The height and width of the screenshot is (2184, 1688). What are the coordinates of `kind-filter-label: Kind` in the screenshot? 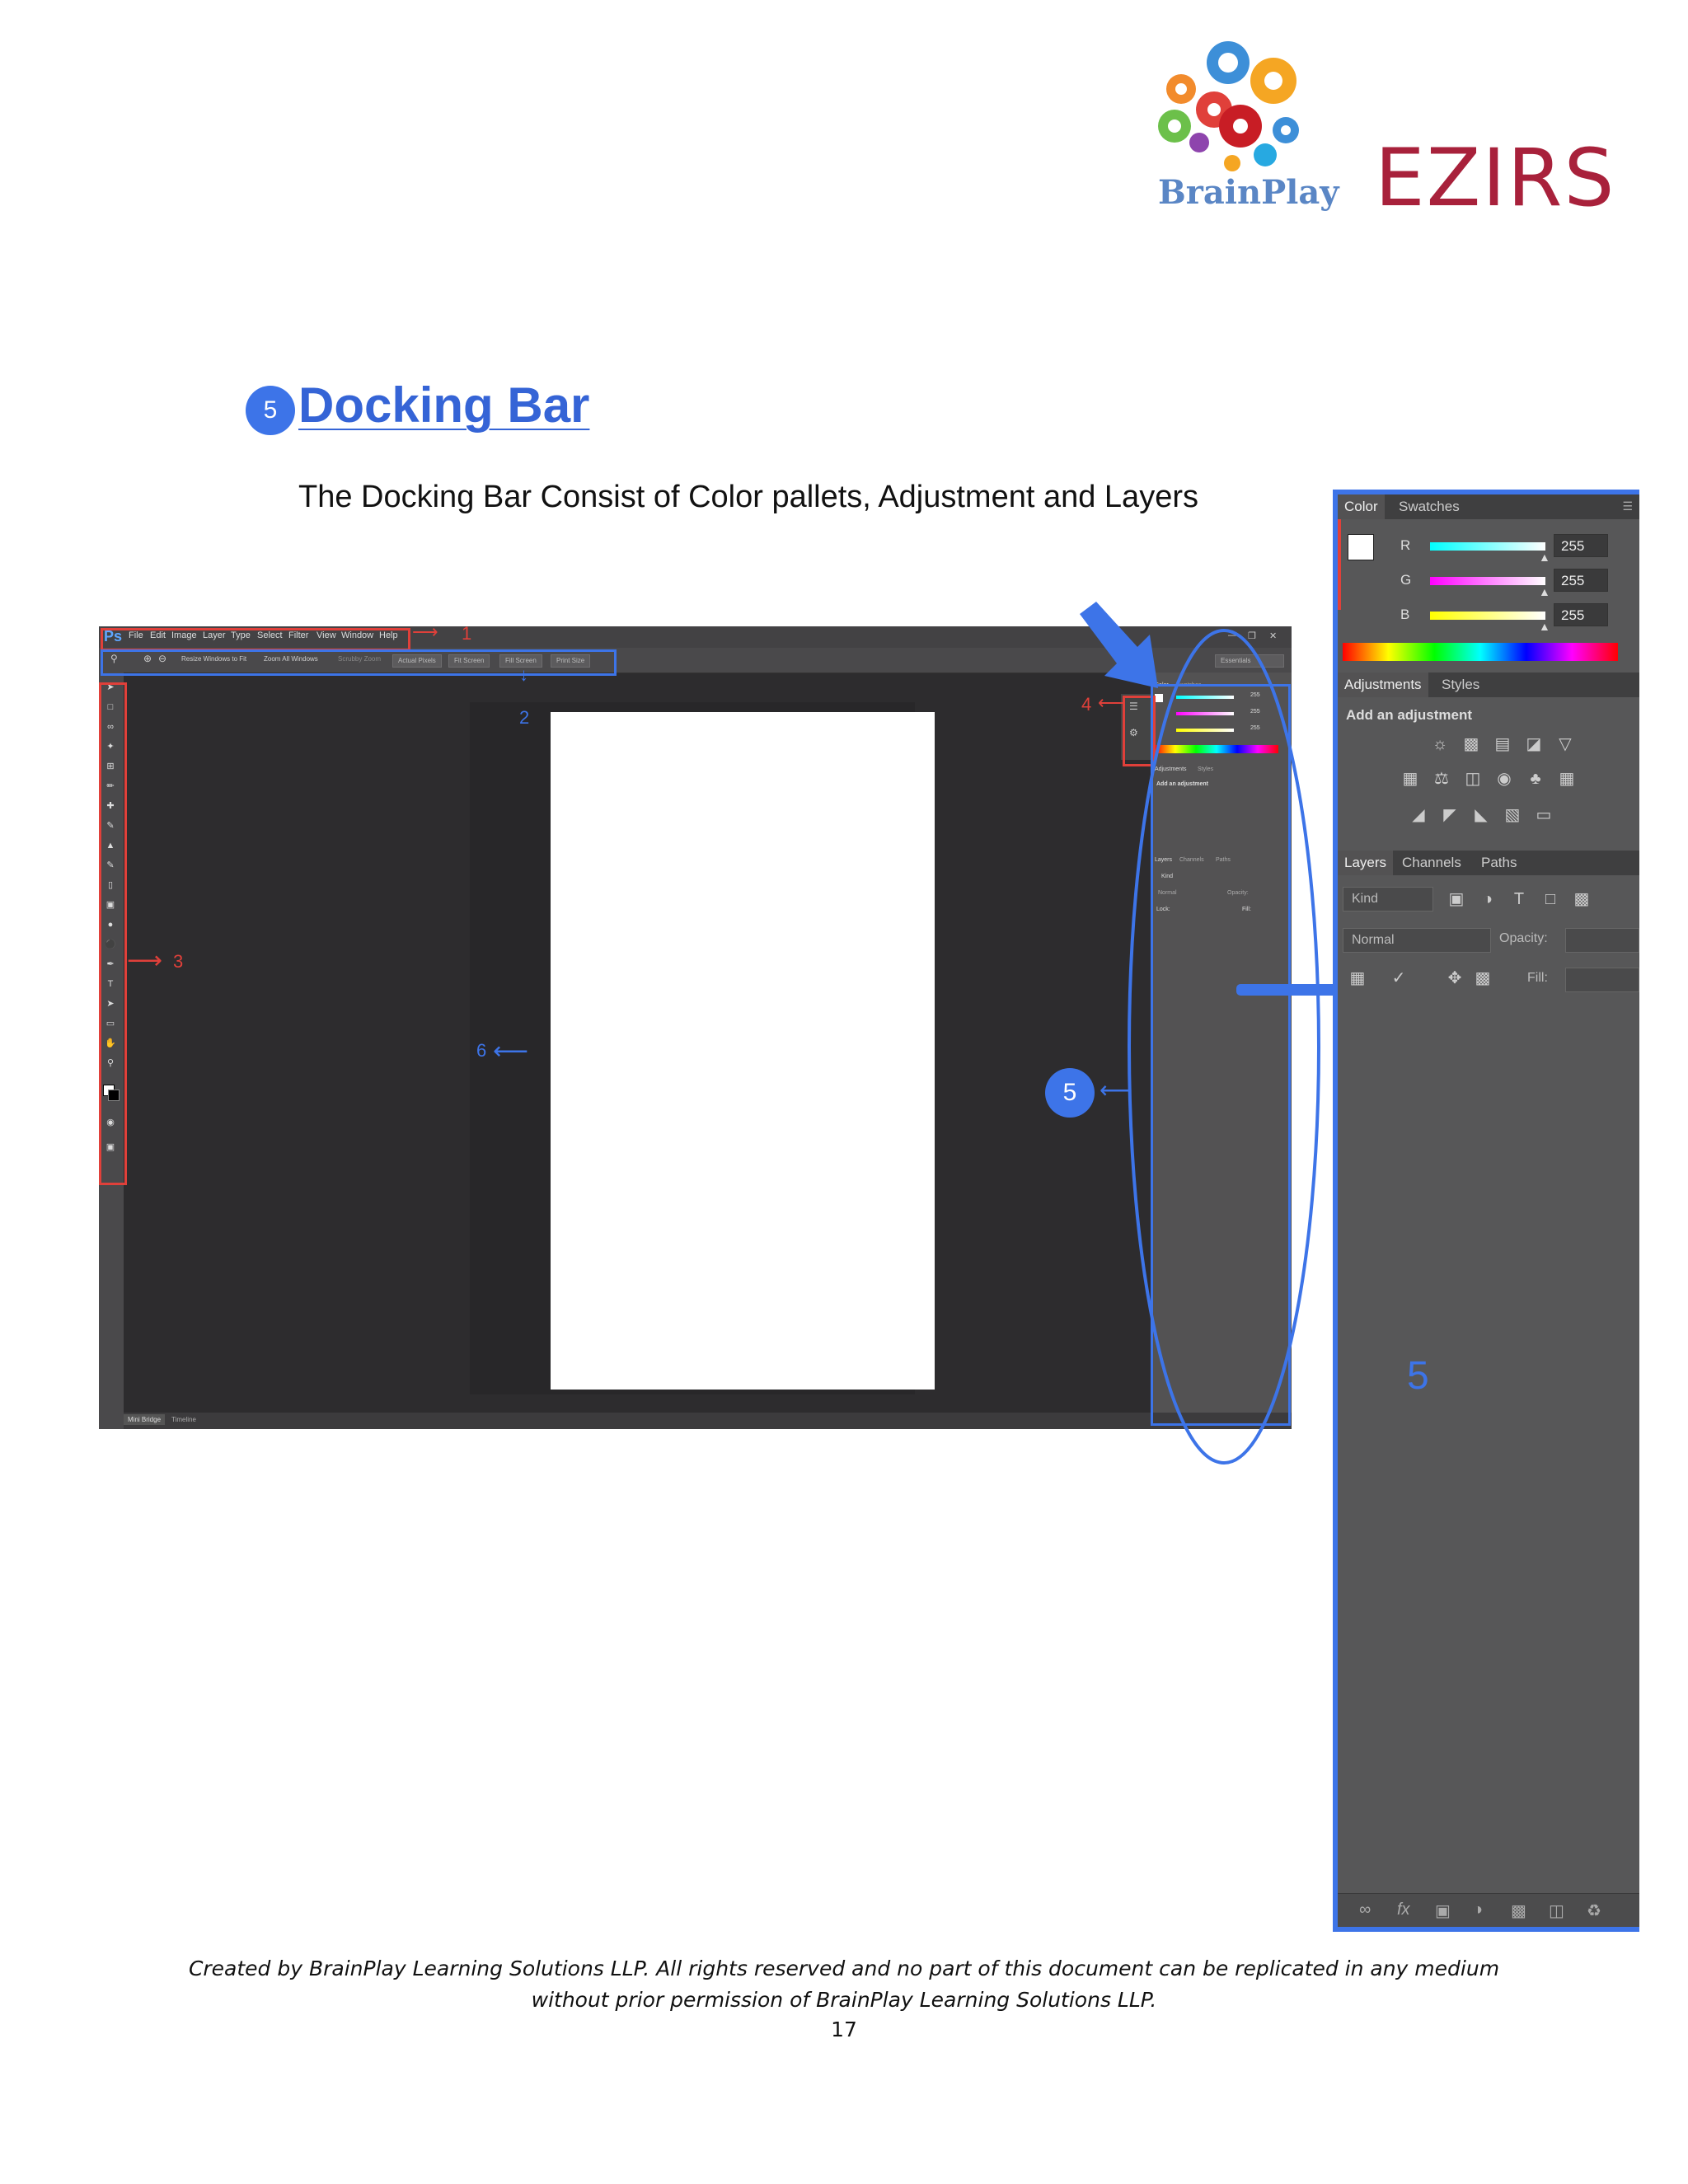 It's located at (1366, 899).